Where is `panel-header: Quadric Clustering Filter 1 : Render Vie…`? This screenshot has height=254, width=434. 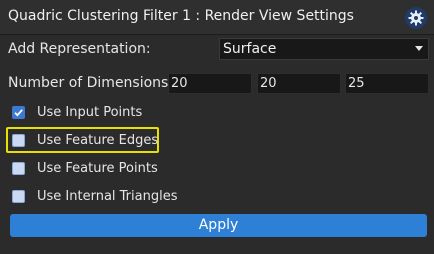
panel-header: Quadric Clustering Filter 1 : Render Vie… is located at coordinates (217, 17).